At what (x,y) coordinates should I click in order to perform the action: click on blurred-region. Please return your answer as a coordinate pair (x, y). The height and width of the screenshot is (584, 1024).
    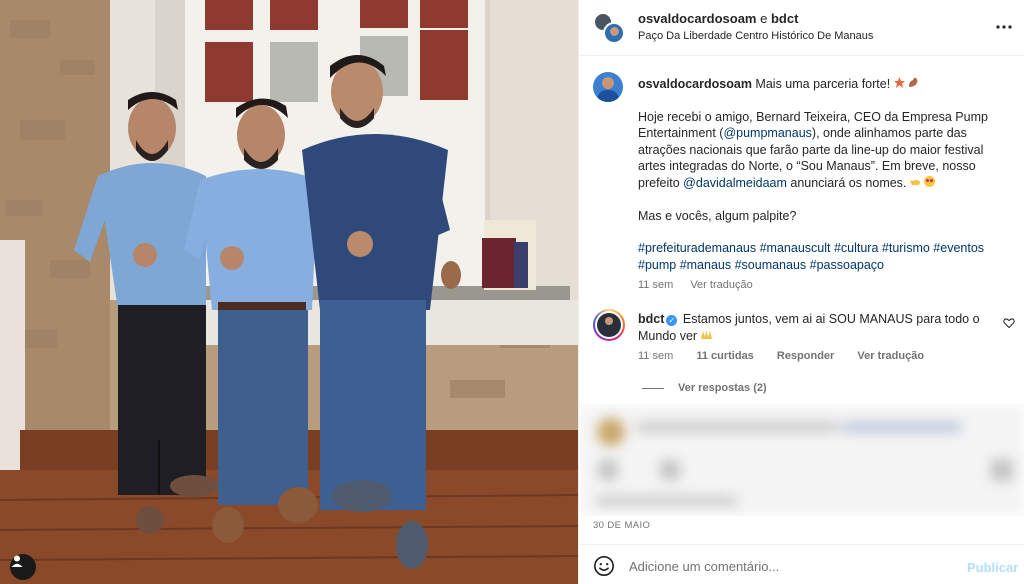
    Looking at the image, I should click on (801, 460).